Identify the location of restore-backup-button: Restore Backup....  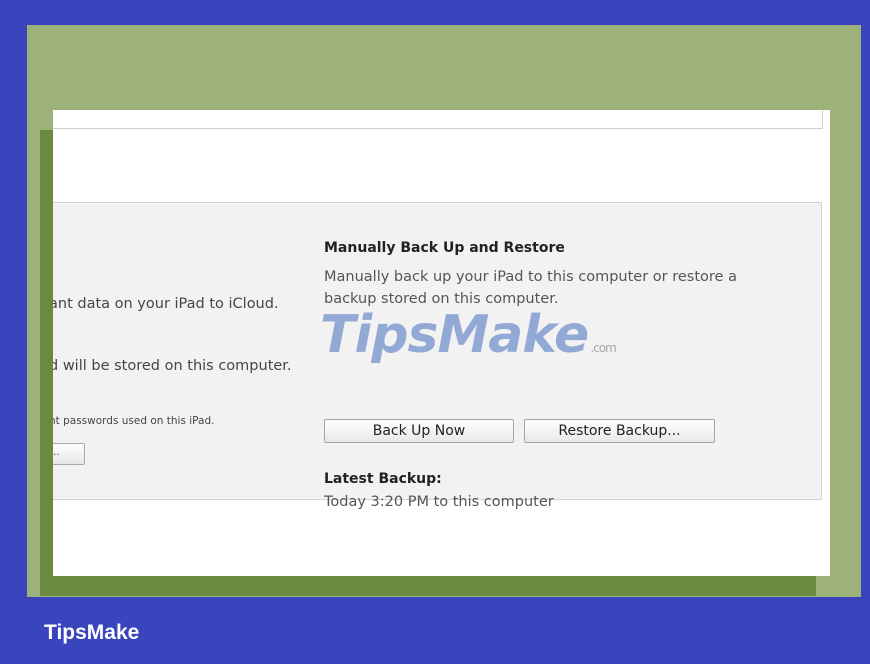
(619, 431).